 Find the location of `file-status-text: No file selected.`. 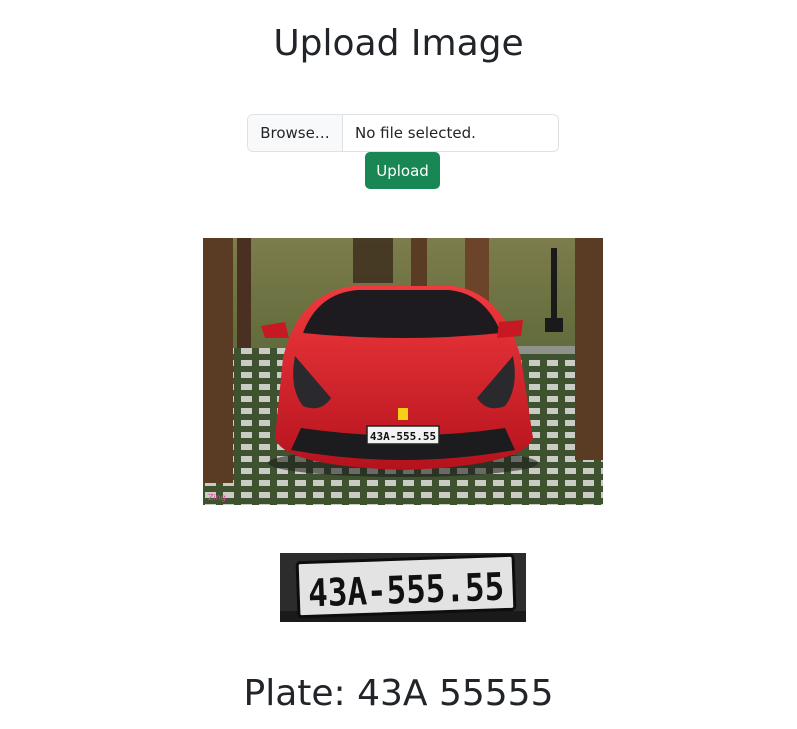

file-status-text: No file selected. is located at coordinates (415, 133).